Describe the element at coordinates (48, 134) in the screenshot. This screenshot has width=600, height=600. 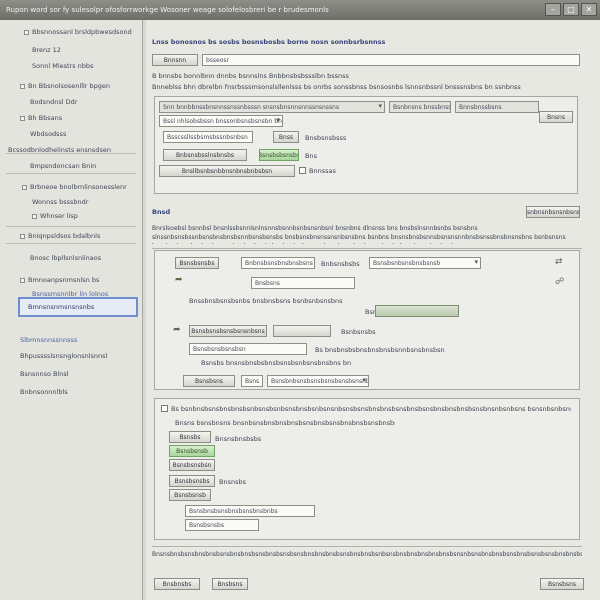
I see `sidebar-item: Wbdsodsss` at that location.